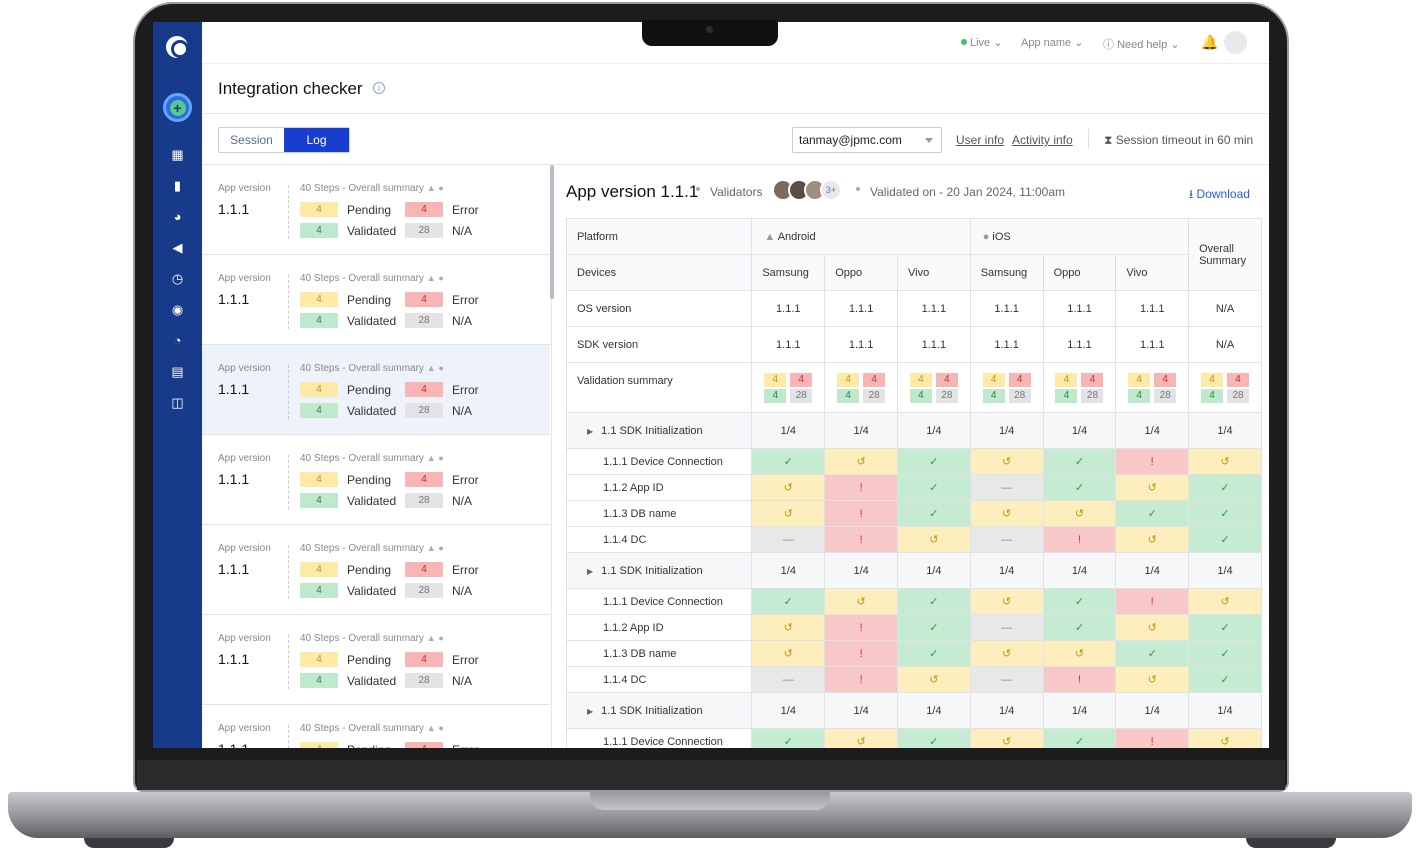 This screenshot has height=851, width=1420. I want to click on email-select: tanmay@jpmc.com, so click(867, 140).